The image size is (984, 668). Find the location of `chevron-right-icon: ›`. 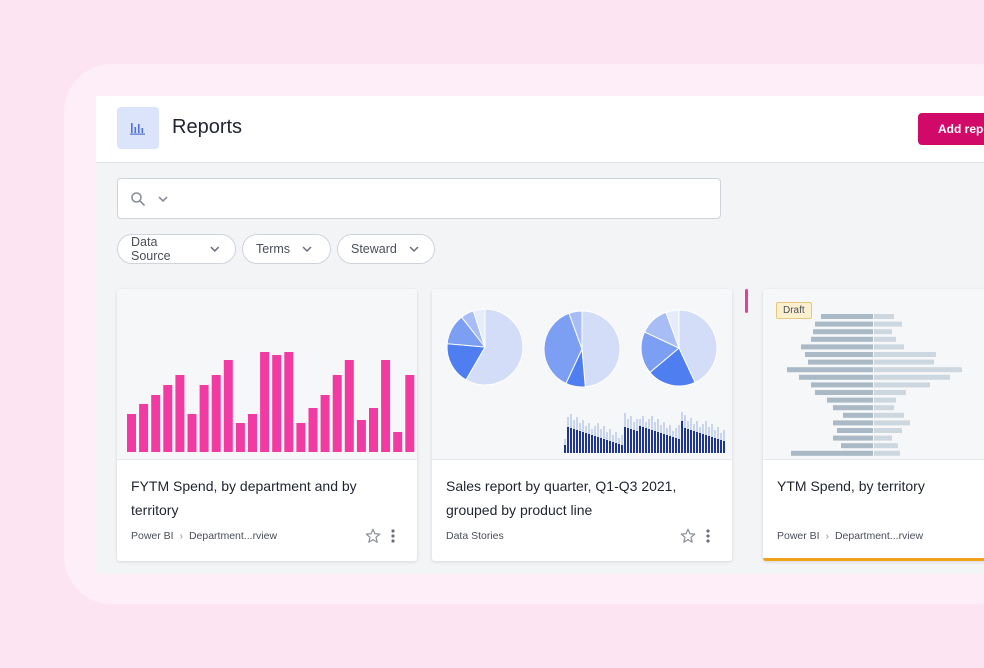

chevron-right-icon: › is located at coordinates (827, 536).